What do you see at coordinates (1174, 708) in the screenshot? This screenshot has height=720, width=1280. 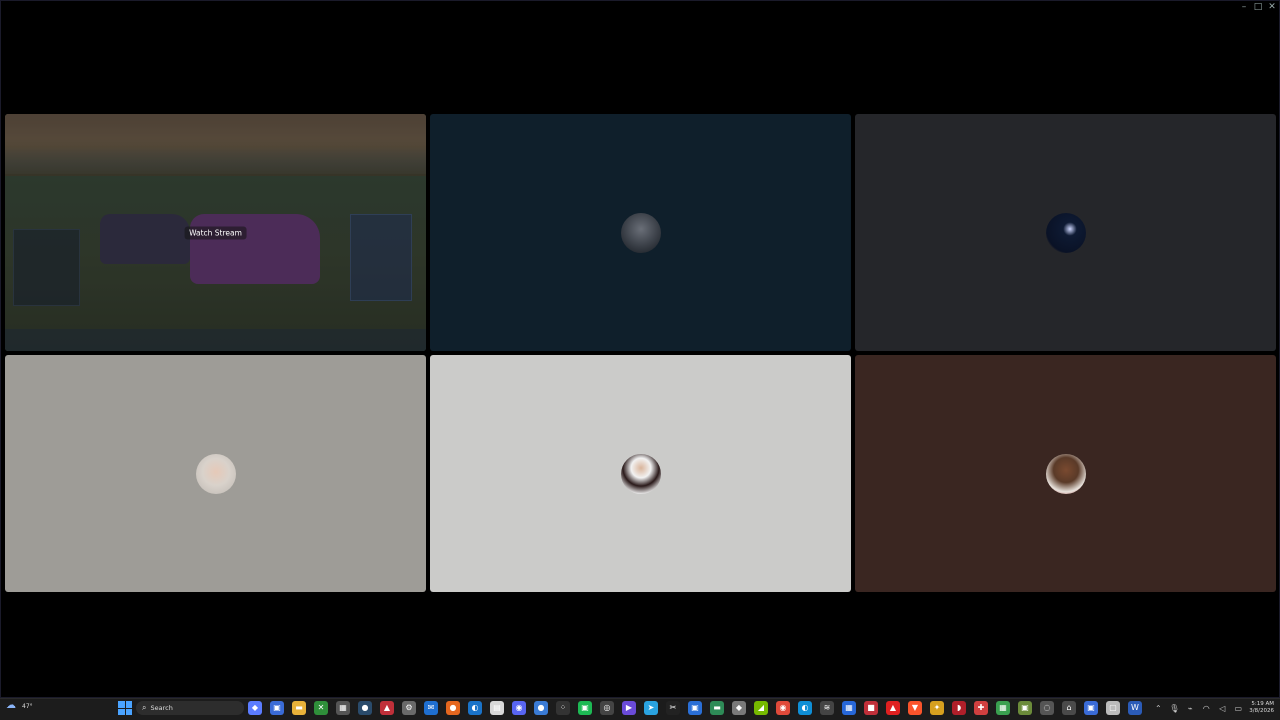 I see `microphone-icon: 🎙` at bounding box center [1174, 708].